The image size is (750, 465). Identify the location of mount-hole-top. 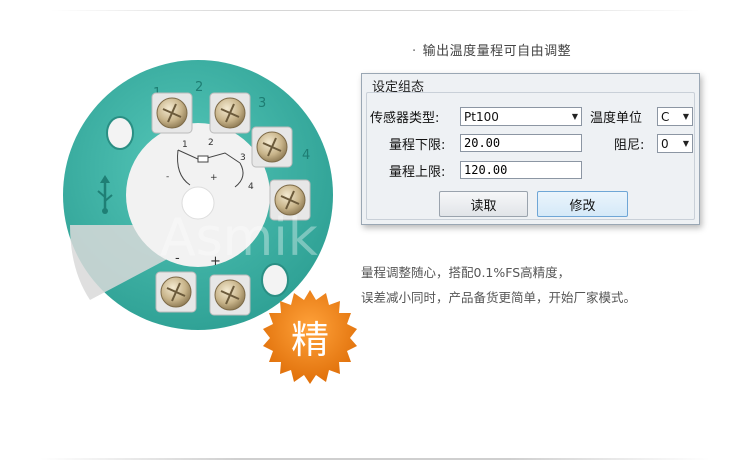
(120, 133).